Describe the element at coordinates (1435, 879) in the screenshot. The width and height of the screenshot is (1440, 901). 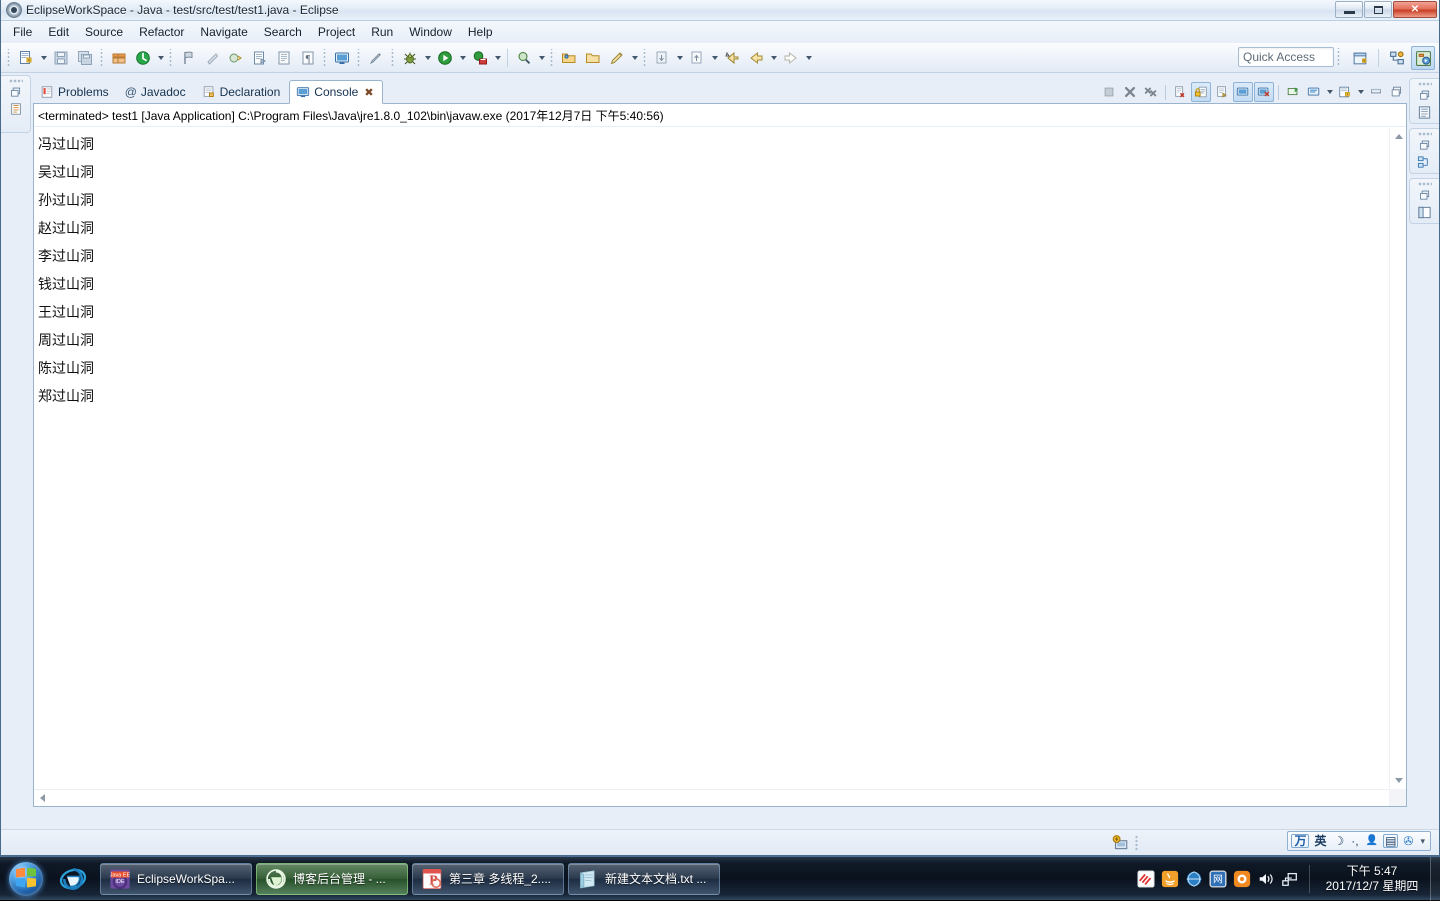
I see `show-desktop-button` at that location.